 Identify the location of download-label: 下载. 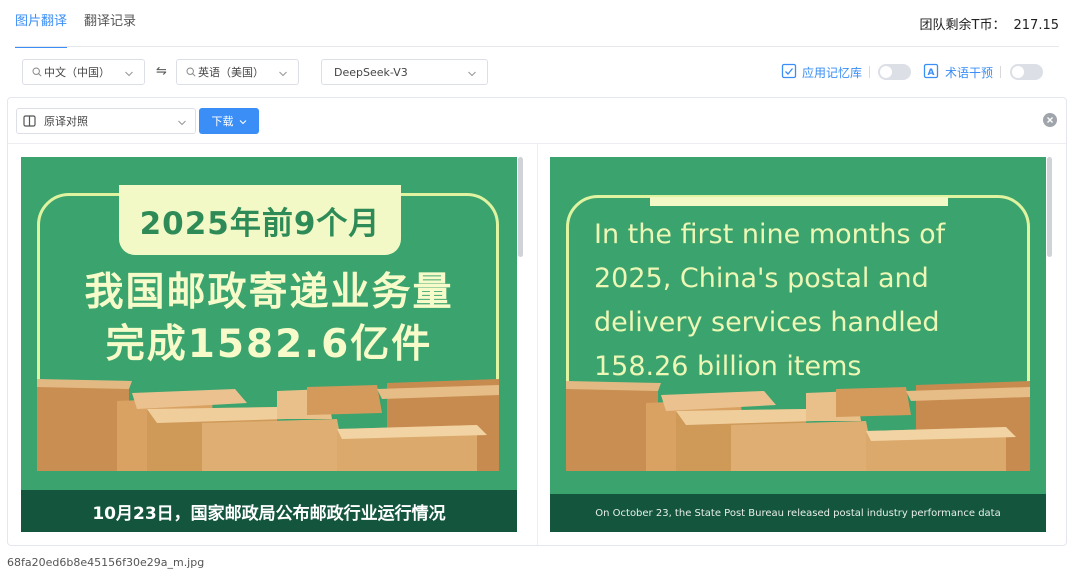
(222, 121).